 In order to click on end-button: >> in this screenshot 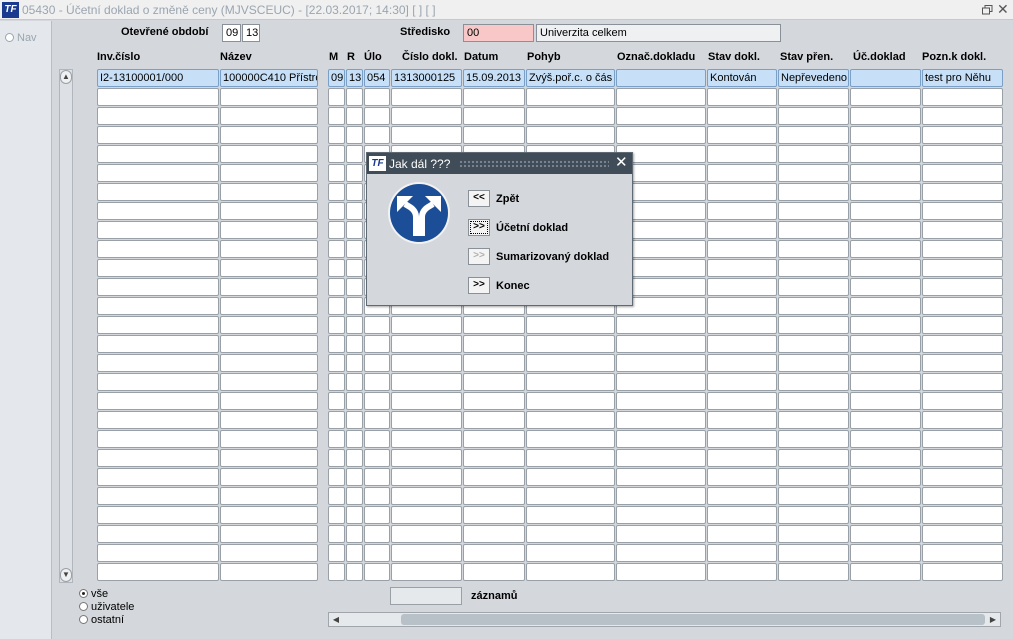, I will do `click(479, 285)`.